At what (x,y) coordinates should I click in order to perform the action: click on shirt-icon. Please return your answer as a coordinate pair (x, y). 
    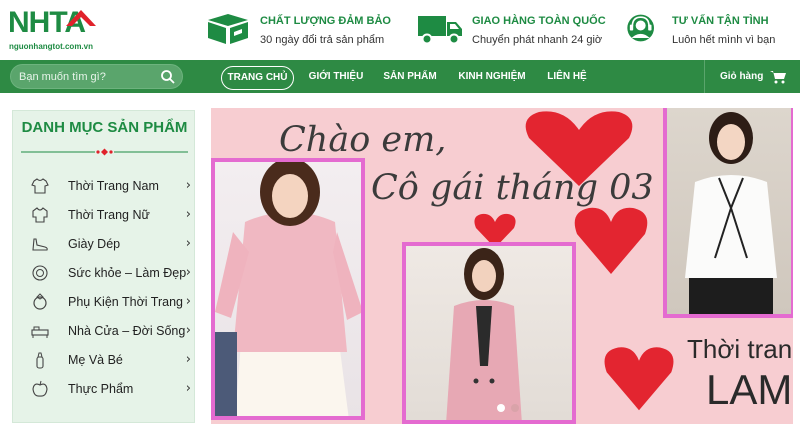
    Looking at the image, I should click on (40, 186).